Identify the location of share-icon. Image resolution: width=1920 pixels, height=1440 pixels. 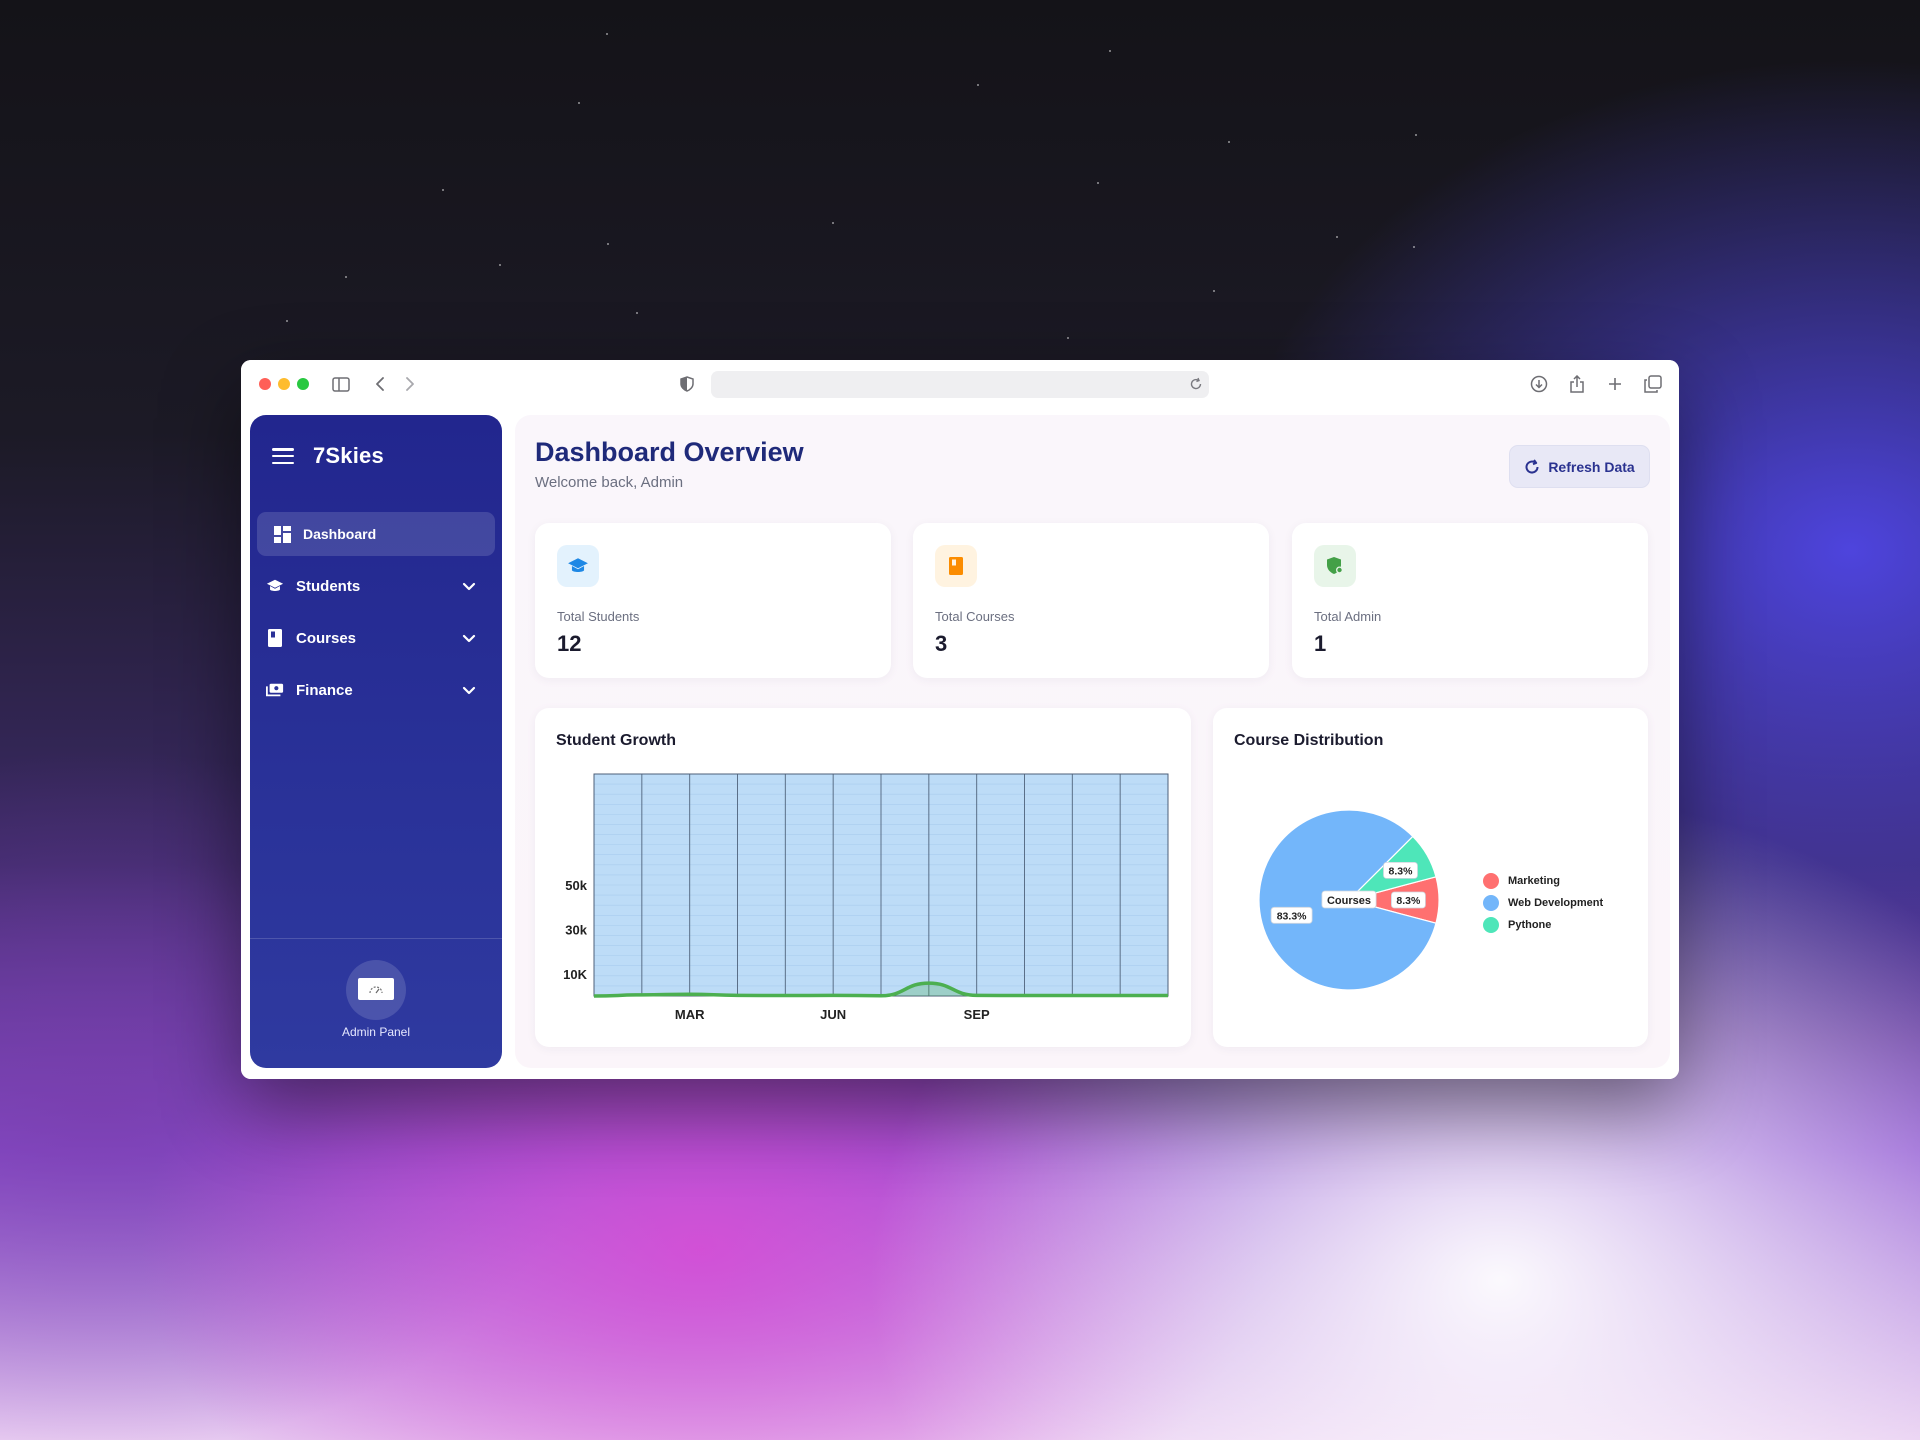
(1577, 384).